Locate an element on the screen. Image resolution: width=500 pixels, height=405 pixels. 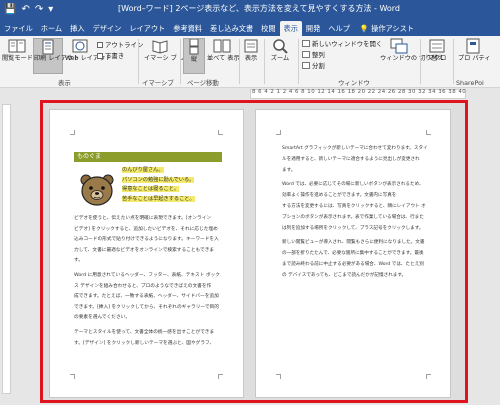
split-button: 分割 is located at coordinates (313, 65).